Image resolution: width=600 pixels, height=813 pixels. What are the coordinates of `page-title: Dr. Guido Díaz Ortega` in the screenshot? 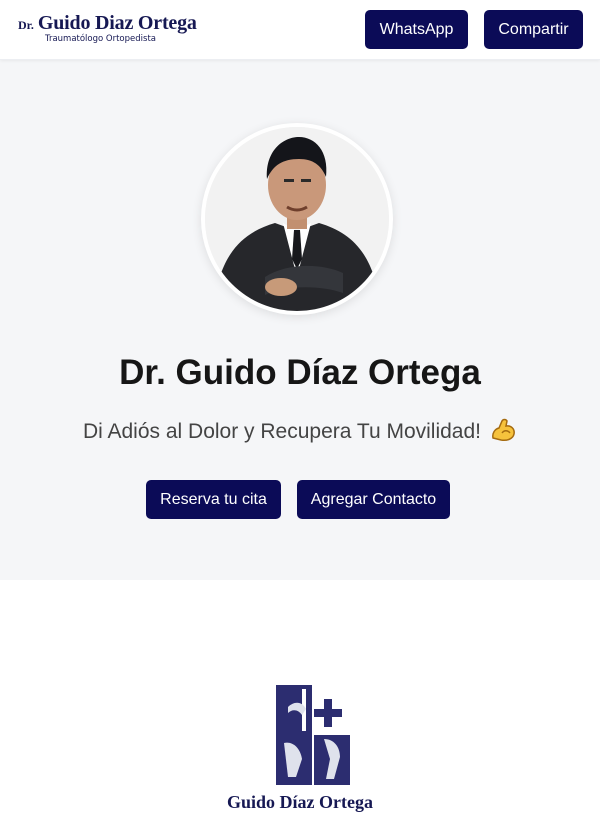 It's located at (300, 372).